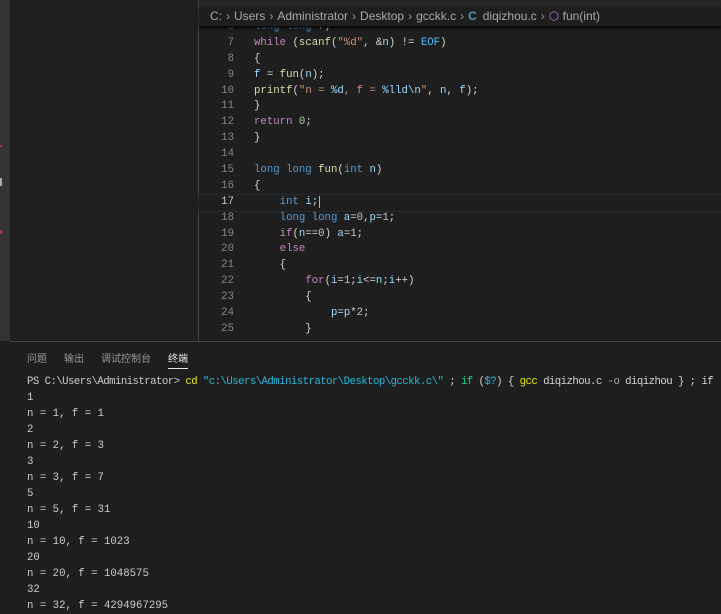 The width and height of the screenshot is (721, 614). I want to click on code-line: 7 while (scanf("%d", &n) != EOF), so click(460, 44).